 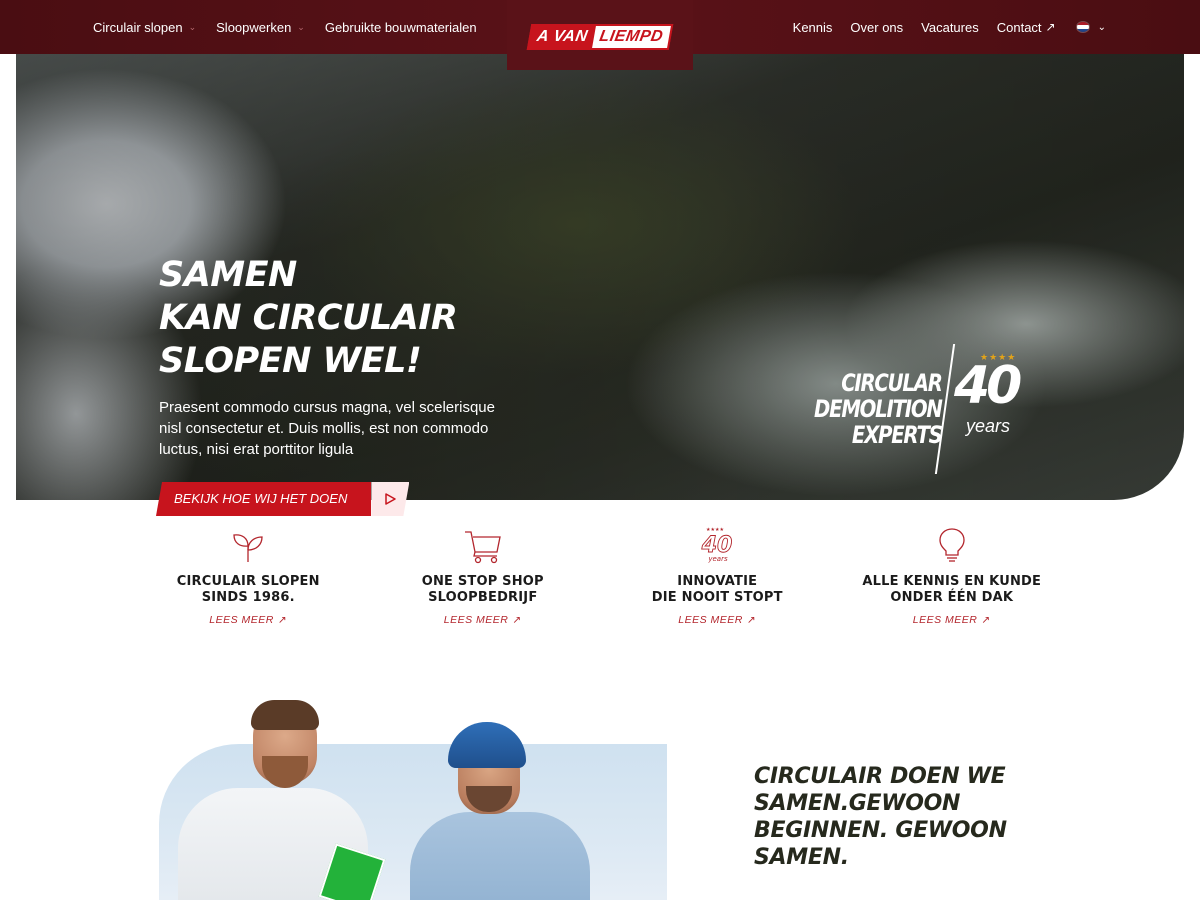 What do you see at coordinates (248, 597) in the screenshot?
I see `feature-title-line: SINDS 1986.` at bounding box center [248, 597].